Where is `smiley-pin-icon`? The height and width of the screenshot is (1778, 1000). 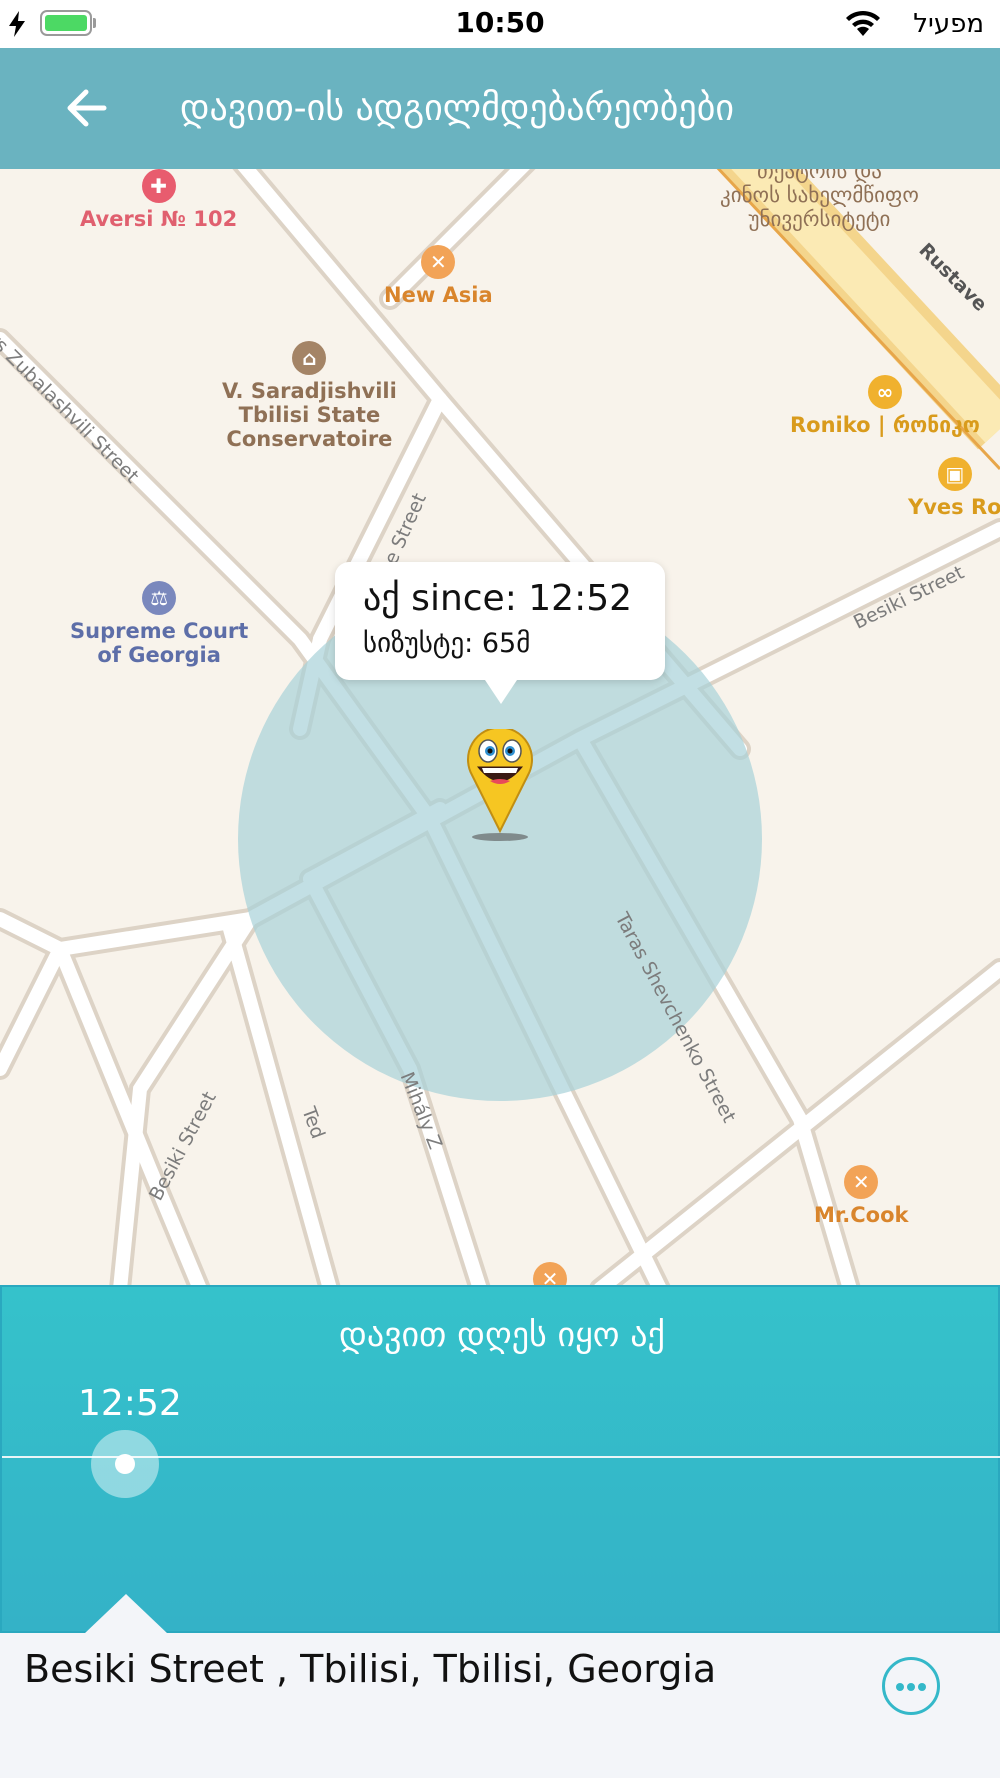 smiley-pin-icon is located at coordinates (500, 785).